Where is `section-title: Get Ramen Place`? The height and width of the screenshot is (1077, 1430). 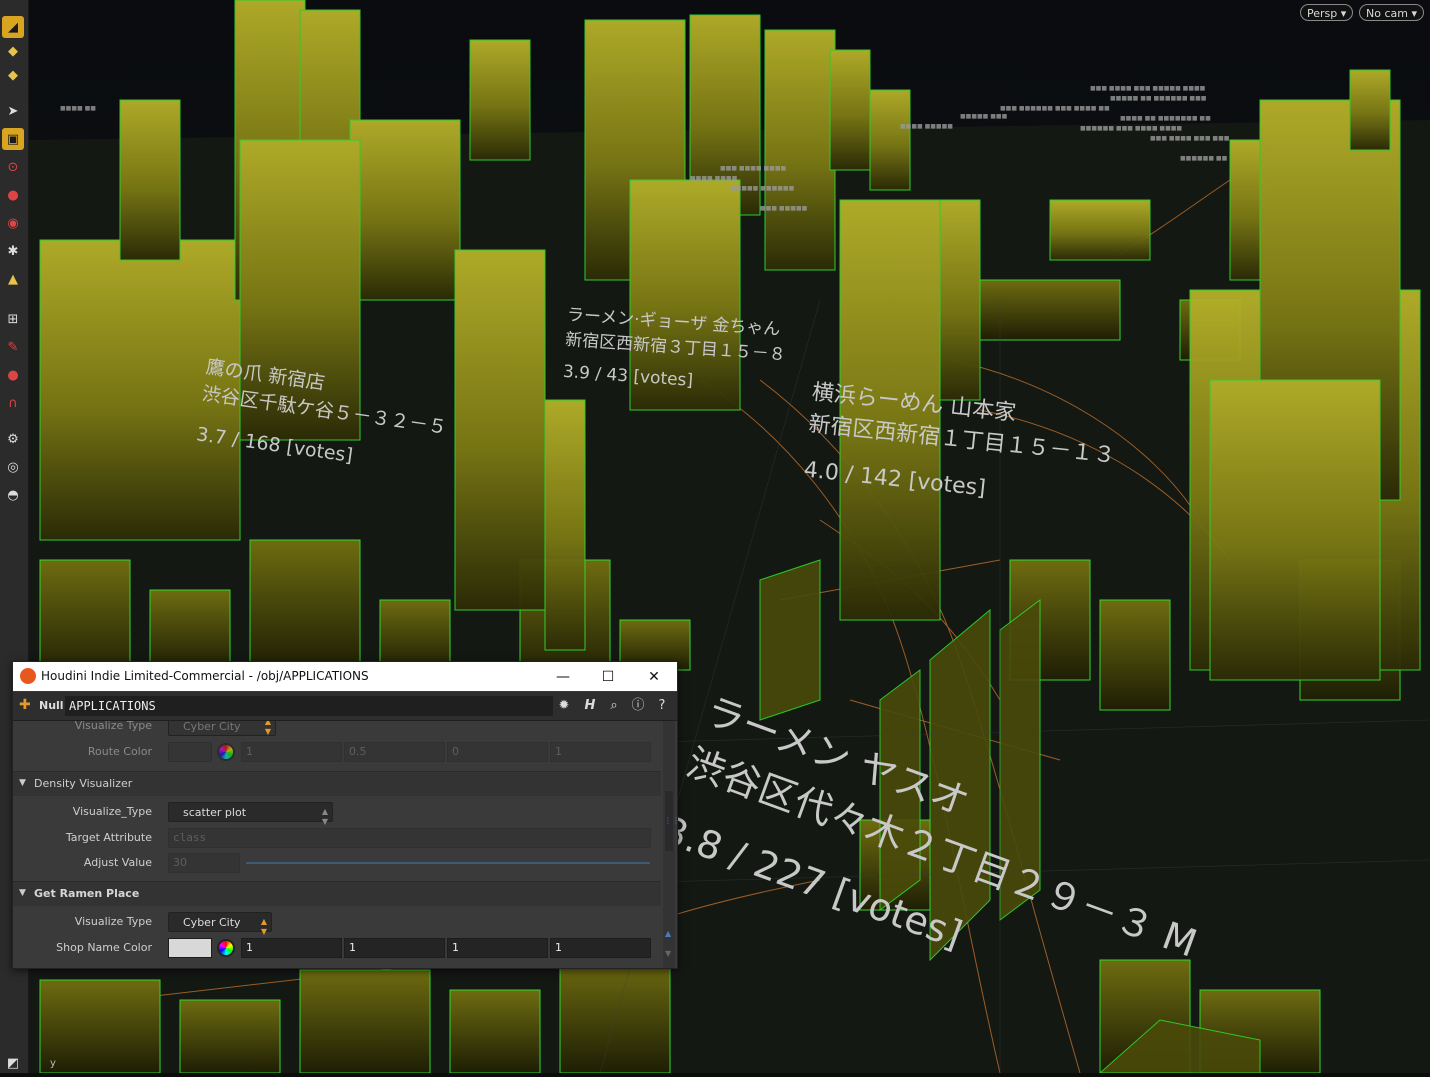
section-title: Get Ramen Place is located at coordinates (87, 893).